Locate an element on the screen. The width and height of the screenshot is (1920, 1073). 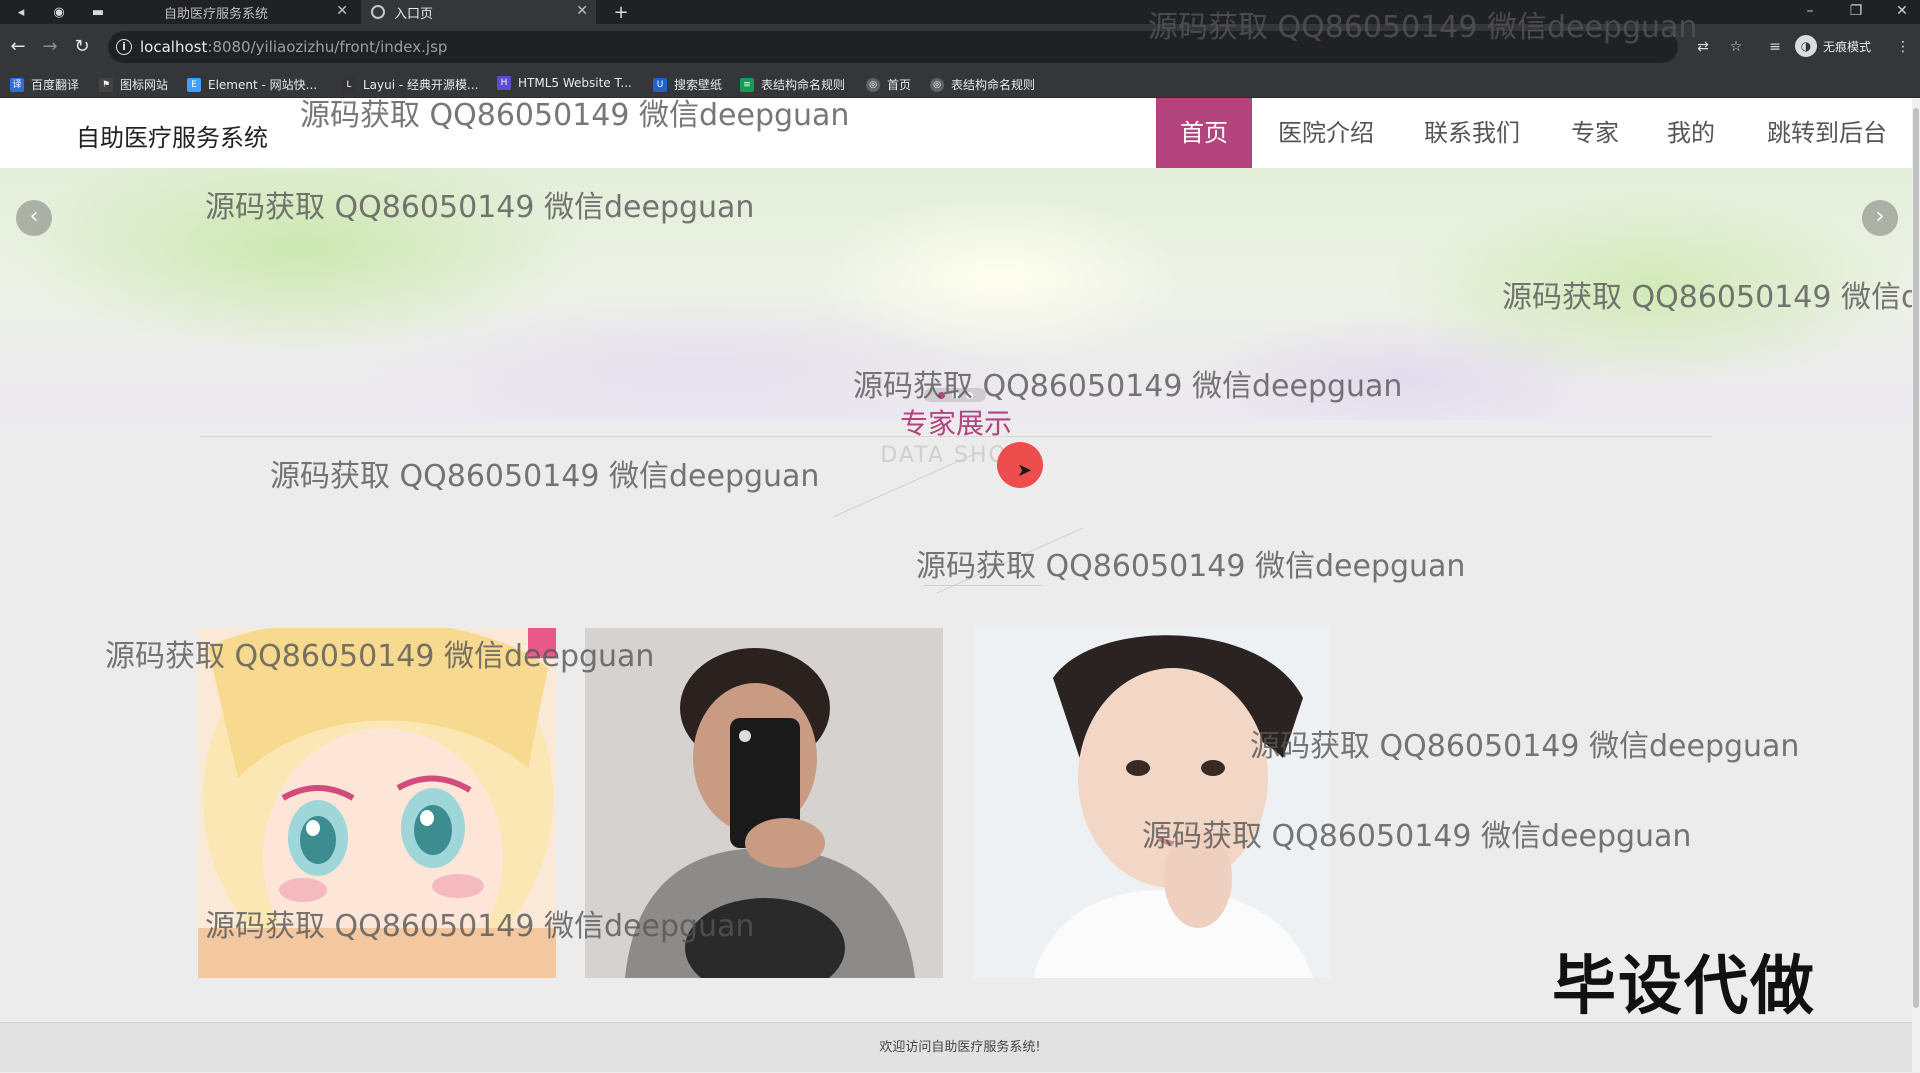
minimize-icon: – is located at coordinates (1810, 12).